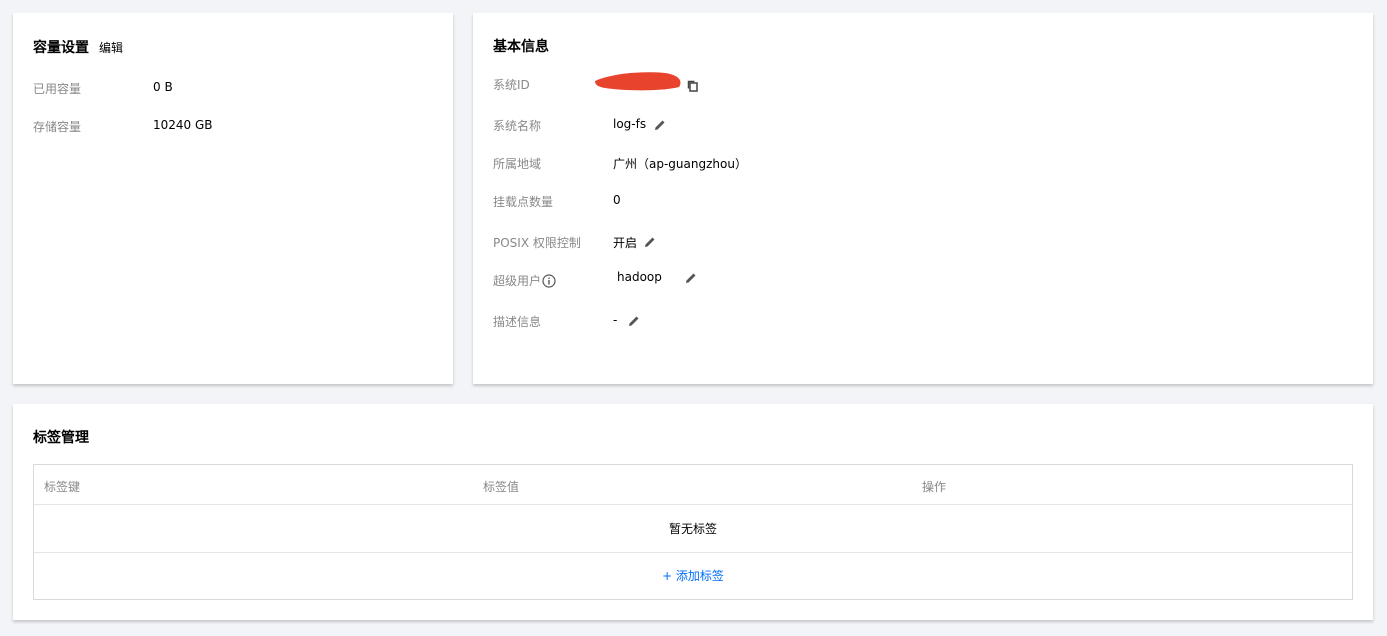 Image resolution: width=1387 pixels, height=636 pixels. I want to click on posix-label: POSIX 权限控制, so click(537, 243).